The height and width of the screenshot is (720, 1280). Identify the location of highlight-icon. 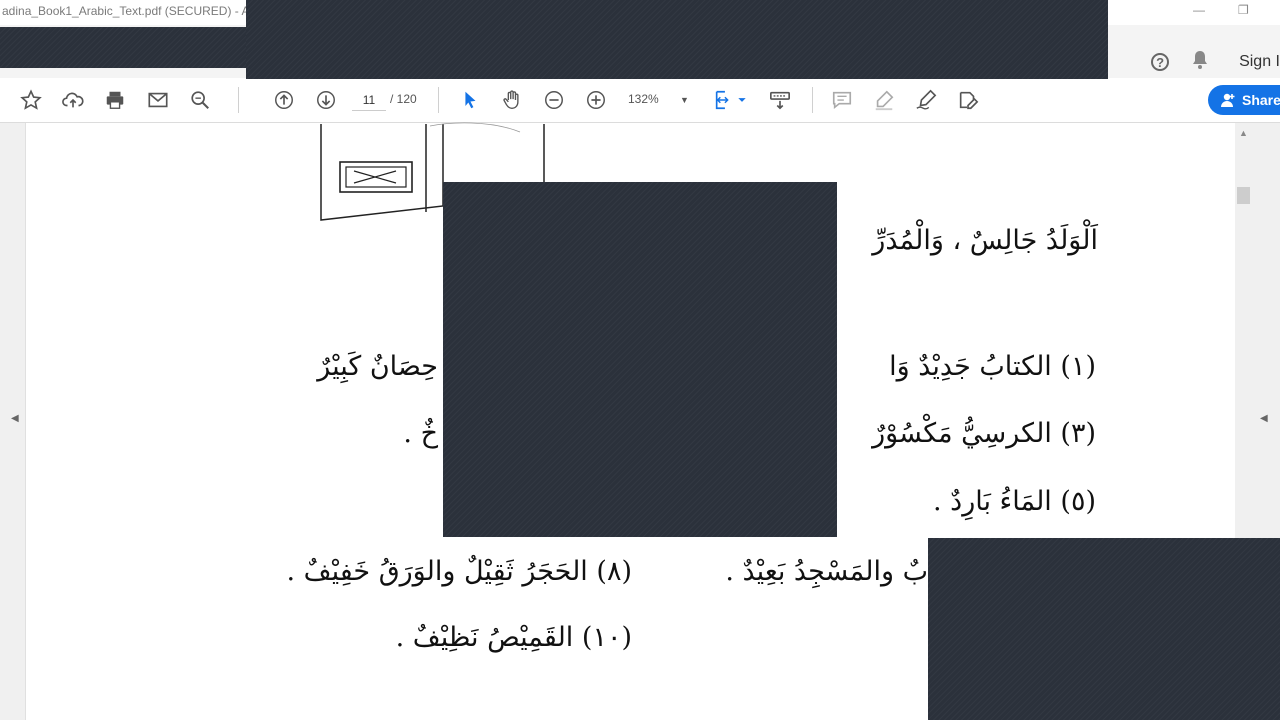
(884, 100).